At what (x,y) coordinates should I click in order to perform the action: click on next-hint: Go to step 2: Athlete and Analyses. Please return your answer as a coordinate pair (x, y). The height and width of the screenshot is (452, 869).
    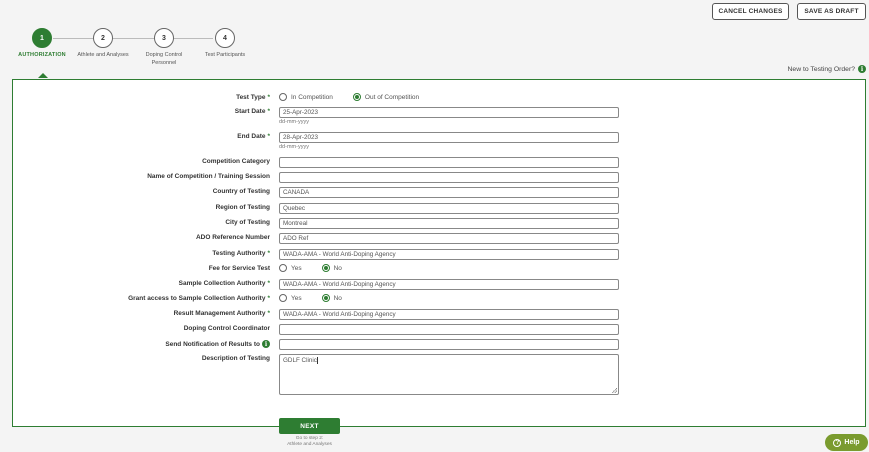
    Looking at the image, I should click on (309, 441).